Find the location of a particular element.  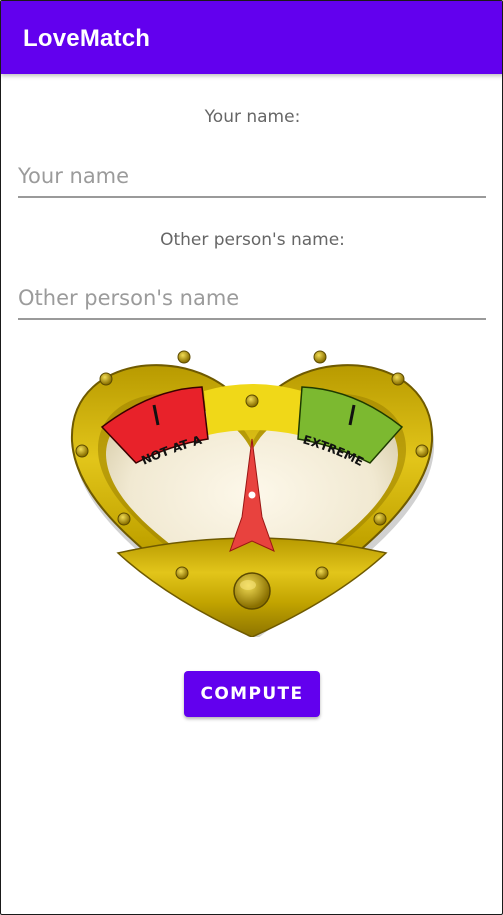

compute-button: COMPUTE is located at coordinates (252, 694).